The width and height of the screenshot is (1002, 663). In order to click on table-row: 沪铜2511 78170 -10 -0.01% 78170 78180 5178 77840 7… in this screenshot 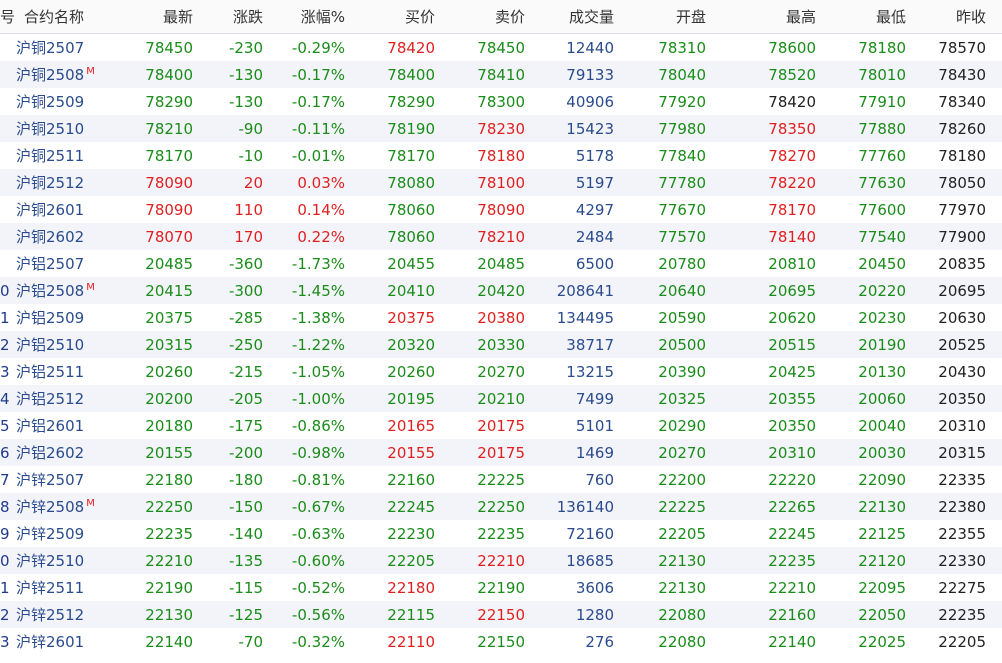, I will do `click(501, 155)`.